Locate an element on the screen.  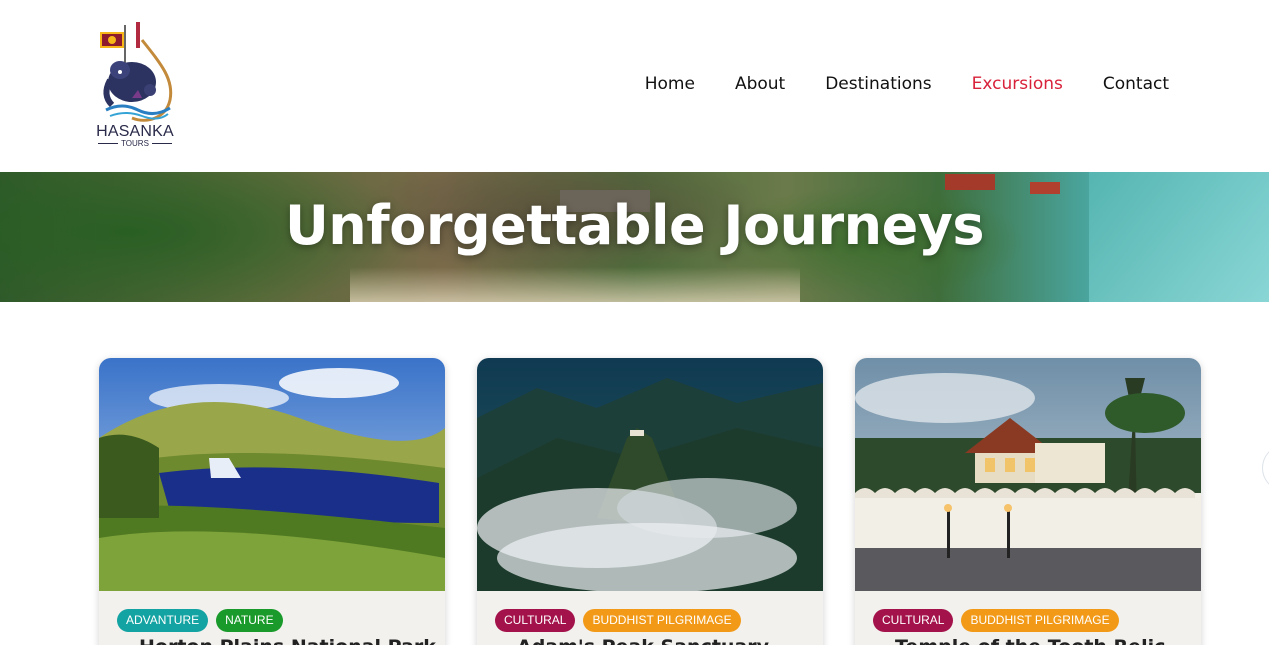
carousel-next-button is located at coordinates (1265, 468).